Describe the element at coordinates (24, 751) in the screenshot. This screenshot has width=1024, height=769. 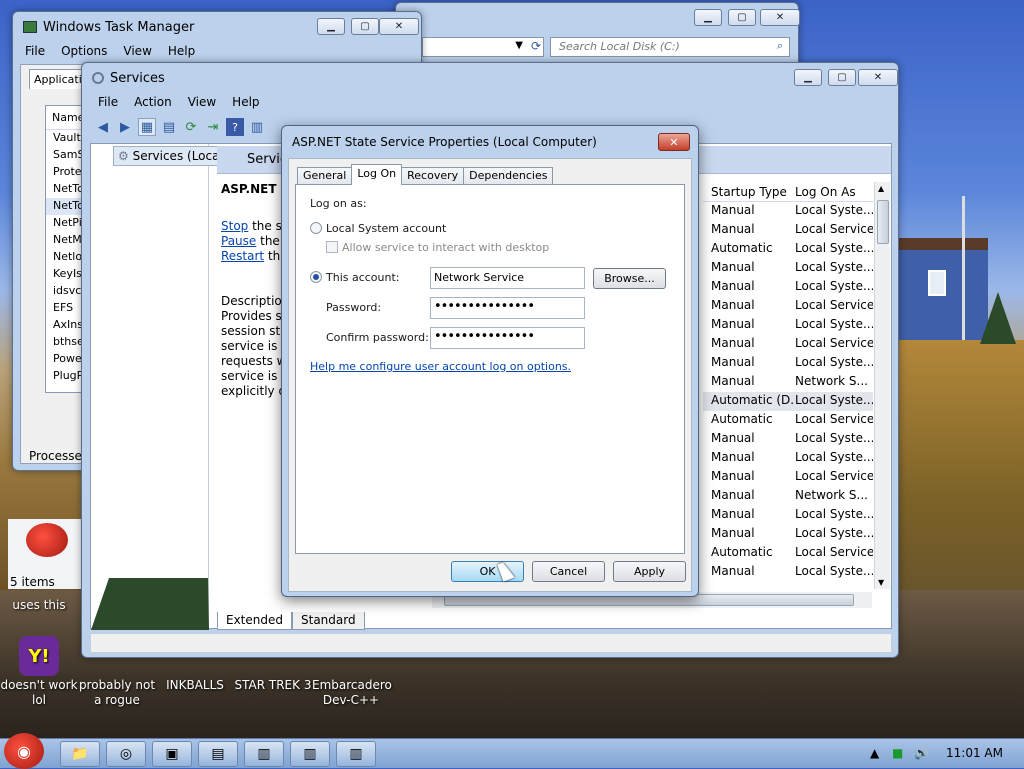
I see `start-button: ◉` at that location.